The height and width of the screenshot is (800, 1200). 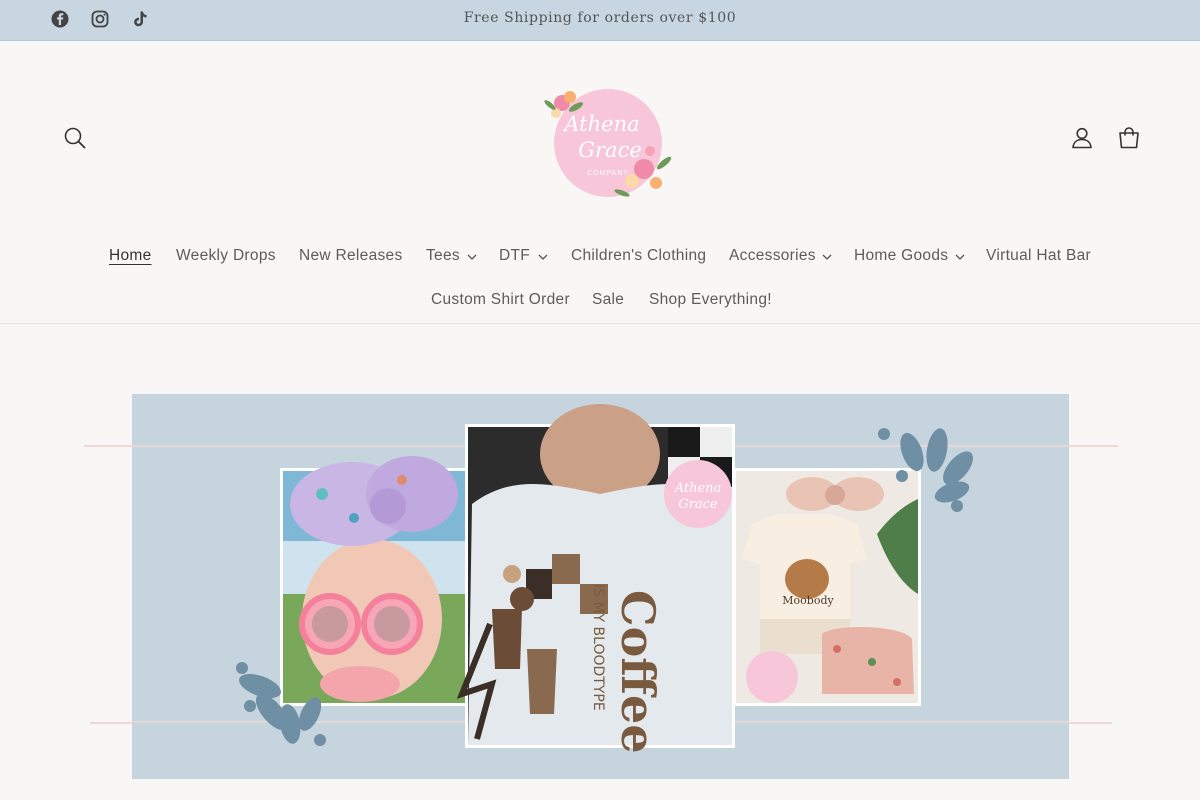 What do you see at coordinates (514, 256) in the screenshot?
I see `nav-dtf: DTF` at bounding box center [514, 256].